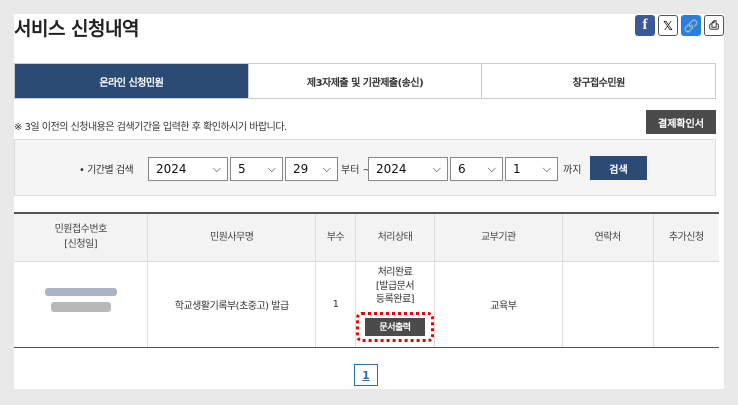 This screenshot has height=405, width=738. Describe the element at coordinates (256, 169) in the screenshot. I see `from-month-select: 5 ⌵` at that location.